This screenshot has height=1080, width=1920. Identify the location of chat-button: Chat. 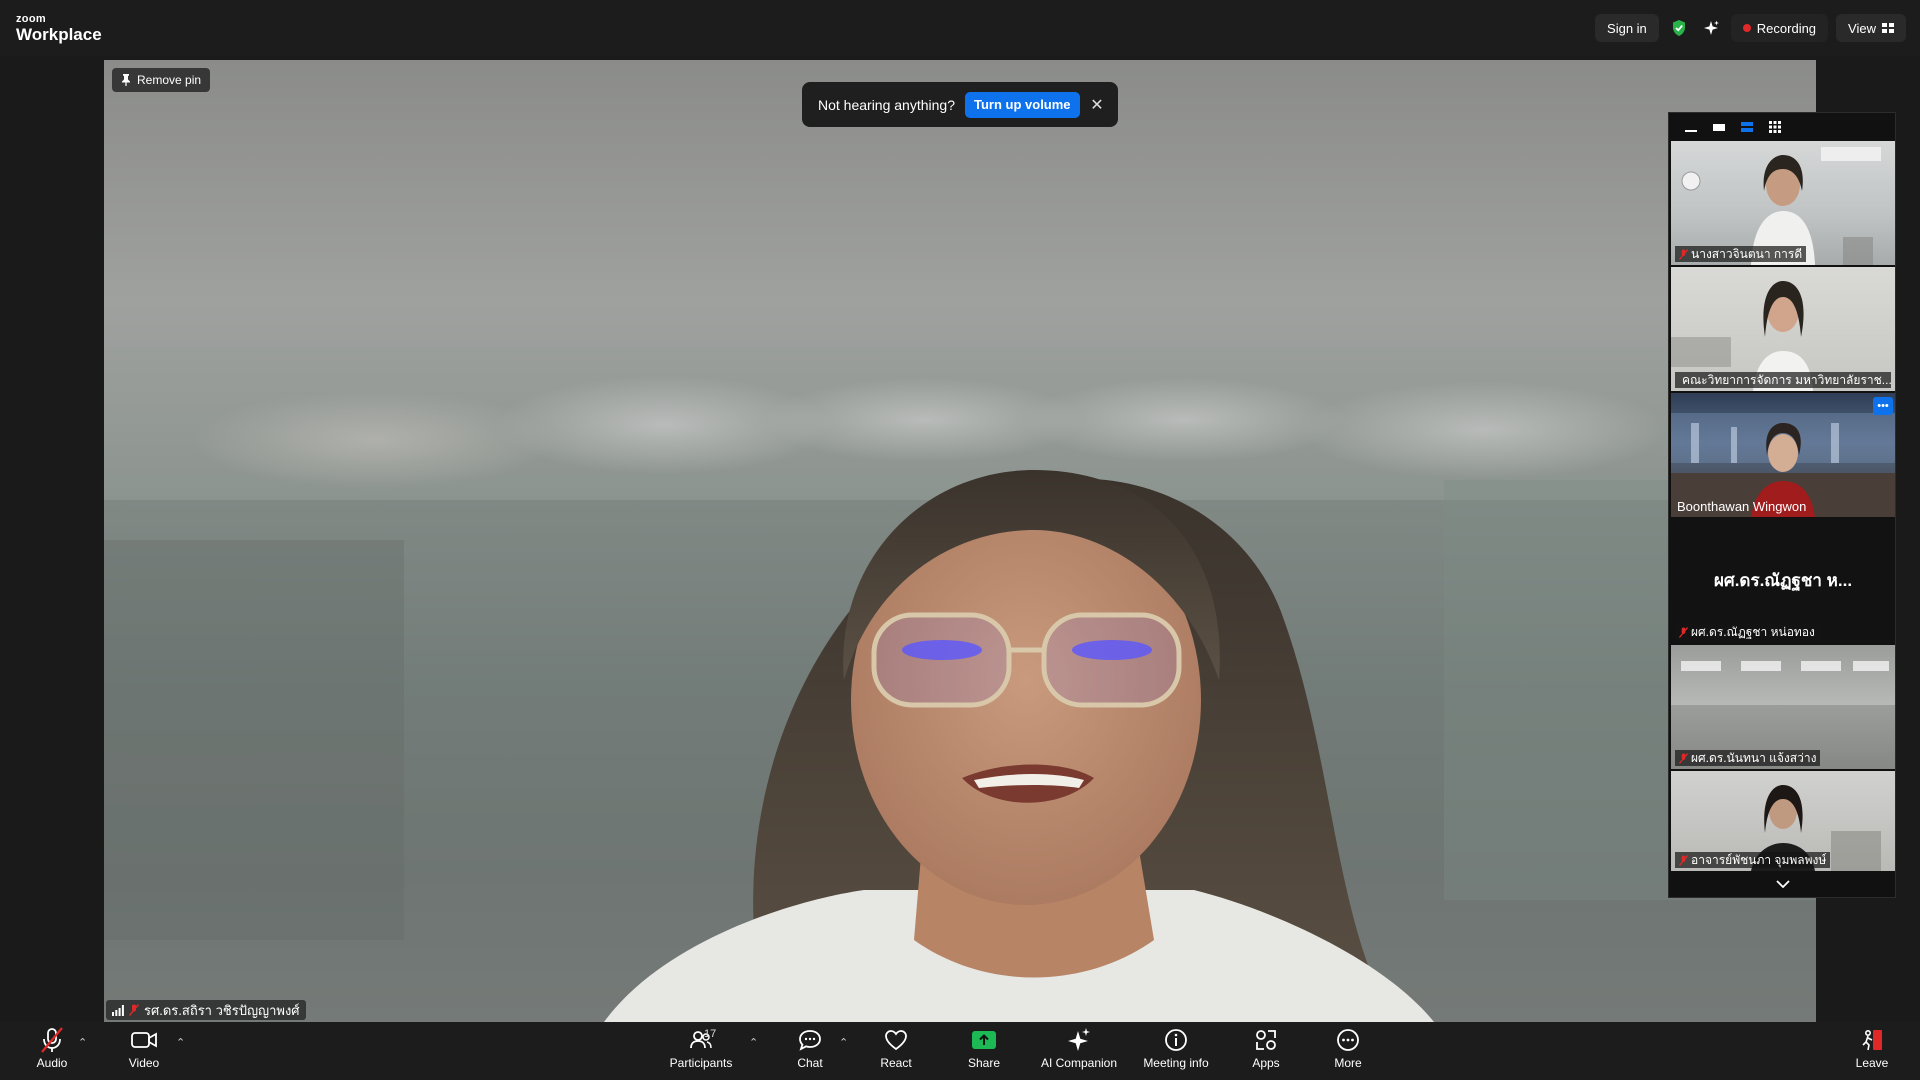
(810, 1051).